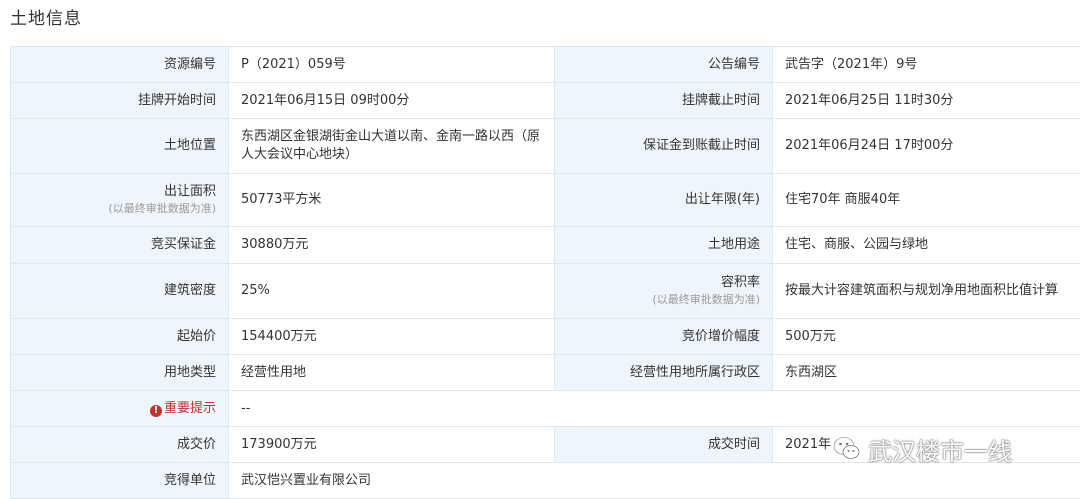  What do you see at coordinates (664, 445) in the screenshot?
I see `label-deal-time: 成交时间` at bounding box center [664, 445].